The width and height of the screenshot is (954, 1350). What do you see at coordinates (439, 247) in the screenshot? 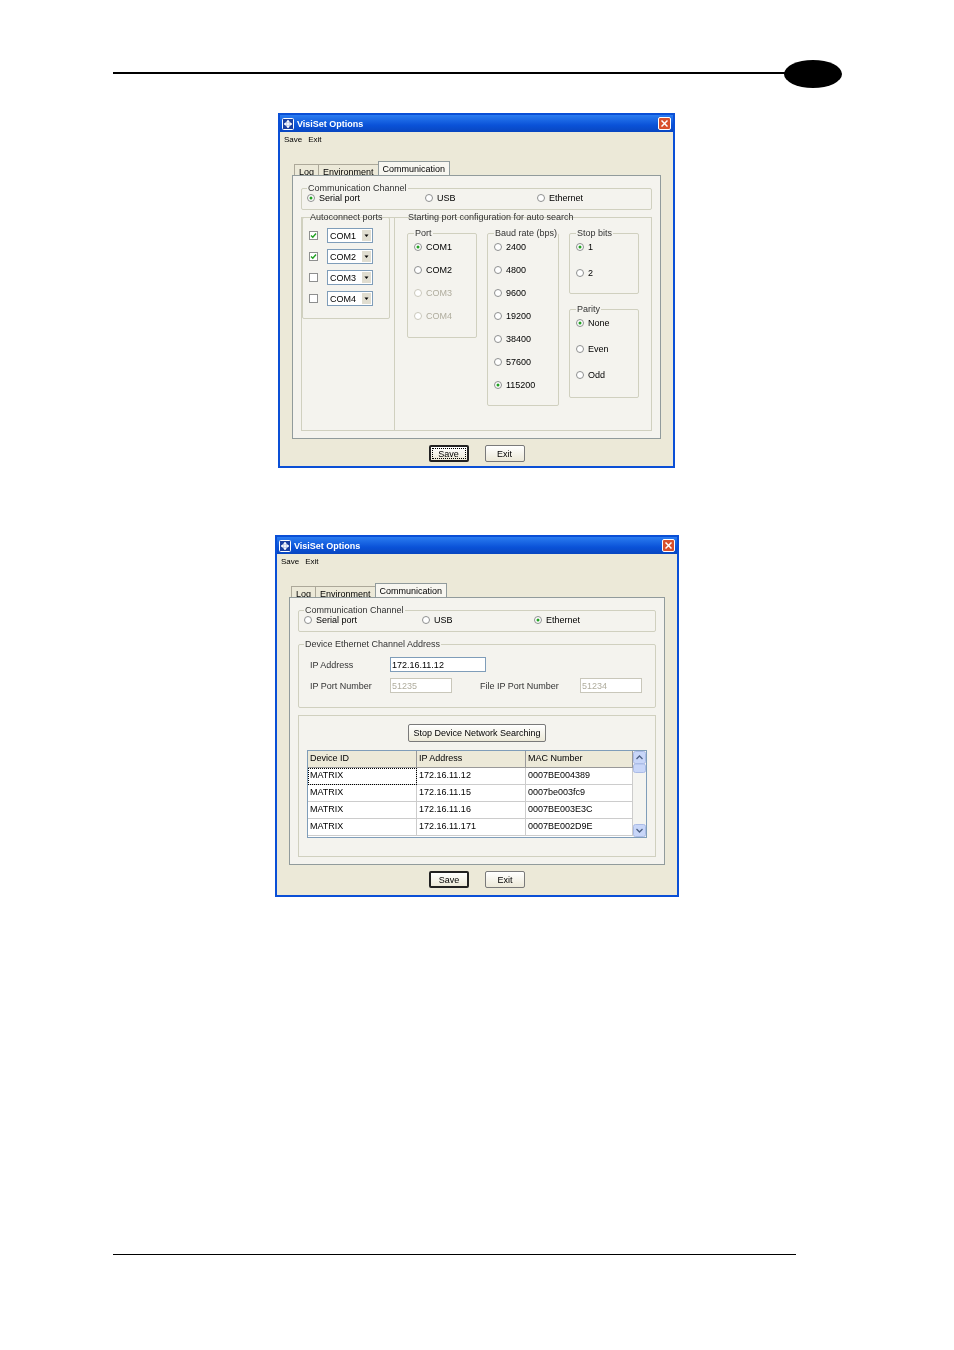
I see `radio-label: COM1` at bounding box center [439, 247].